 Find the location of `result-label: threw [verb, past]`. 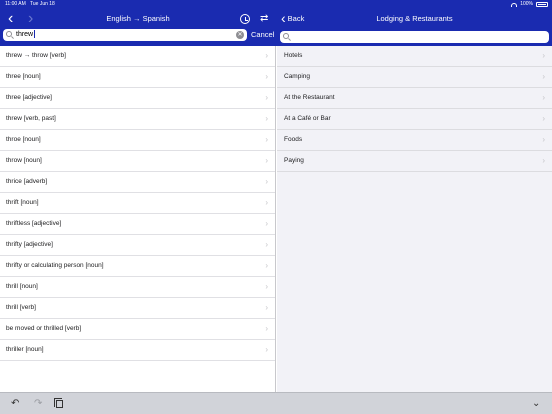

result-label: threw [verb, past] is located at coordinates (31, 118).